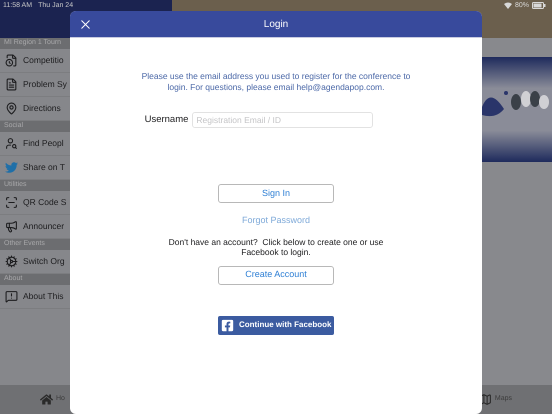  What do you see at coordinates (508, 5) in the screenshot?
I see `wifi-icon` at bounding box center [508, 5].